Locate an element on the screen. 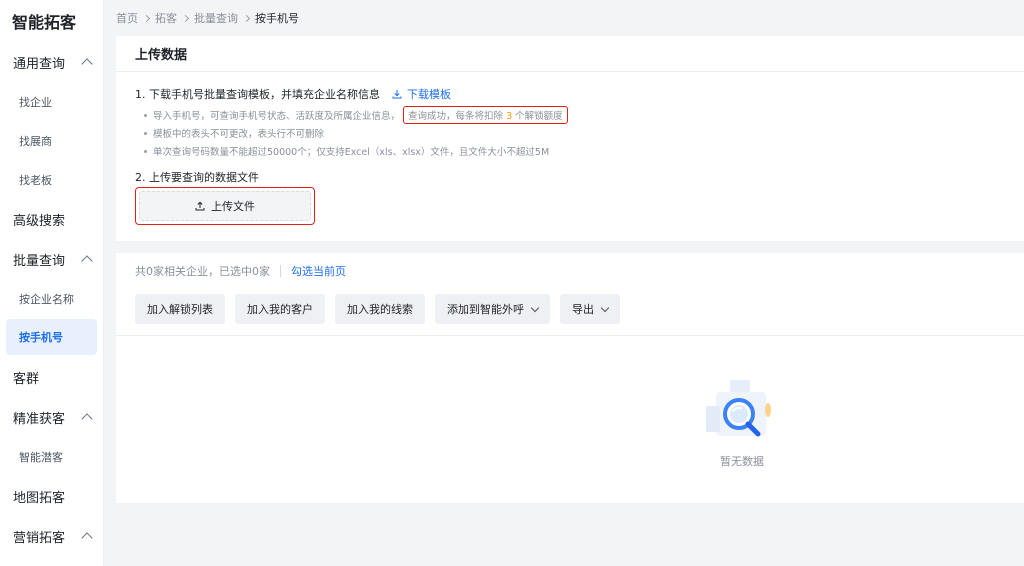  sidebar-item-smart-leads: 智能潜客 is located at coordinates (51, 456).